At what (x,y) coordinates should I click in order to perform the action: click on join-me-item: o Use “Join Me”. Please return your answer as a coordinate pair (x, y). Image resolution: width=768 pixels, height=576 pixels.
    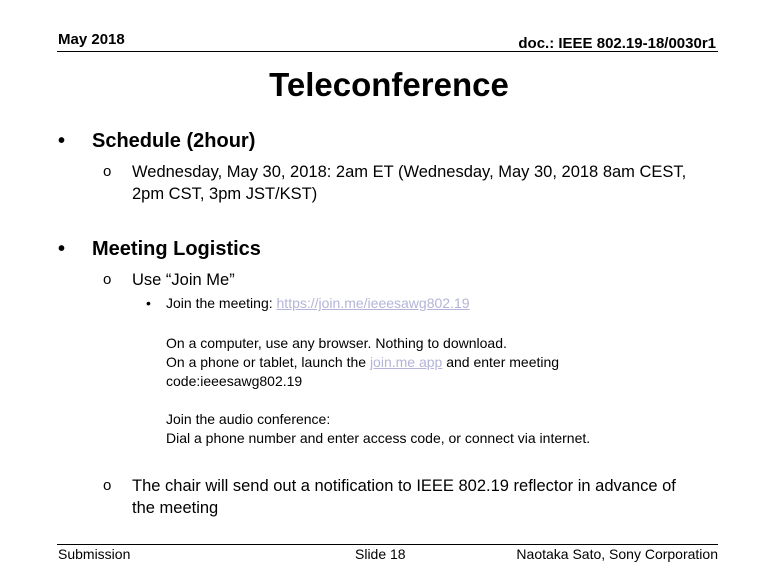
    Looking at the image, I should click on (169, 280).